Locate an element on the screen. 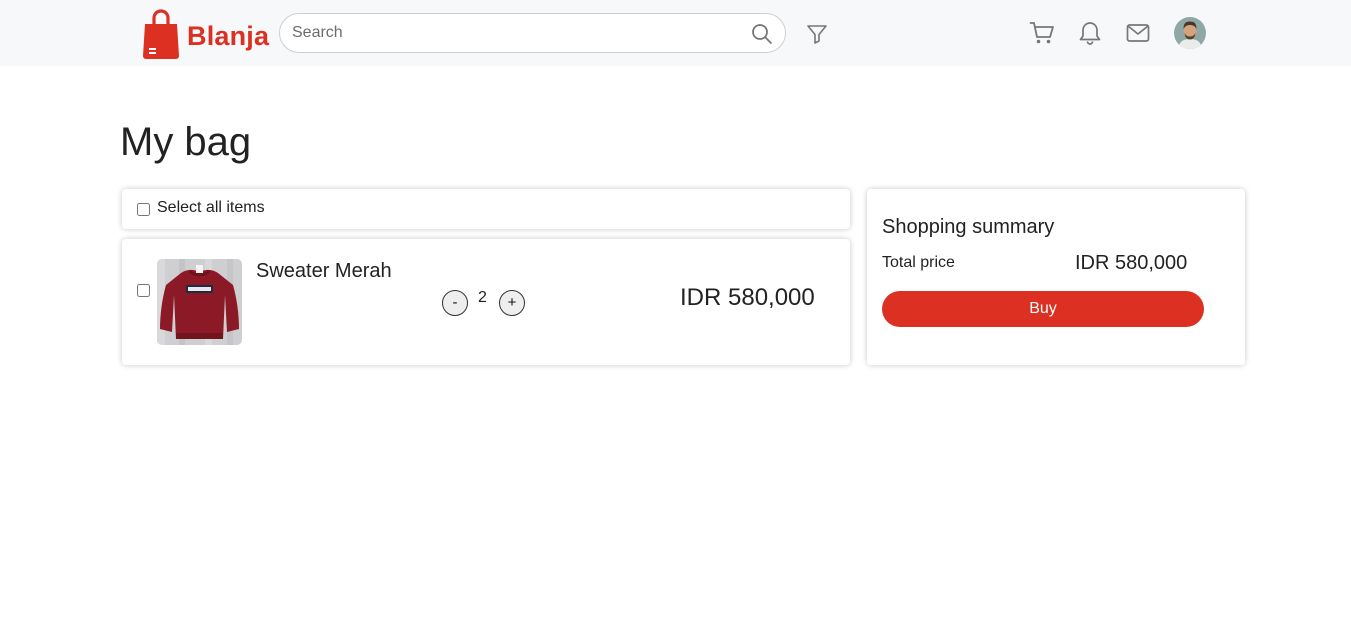 This screenshot has width=1351, height=627. search-bar is located at coordinates (532, 33).